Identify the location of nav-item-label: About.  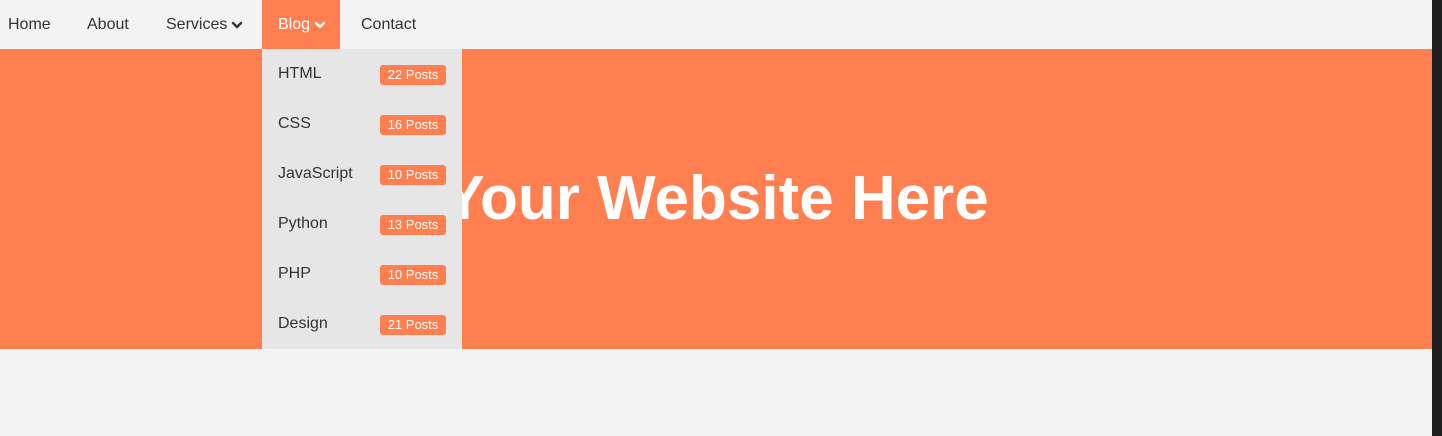
(108, 24).